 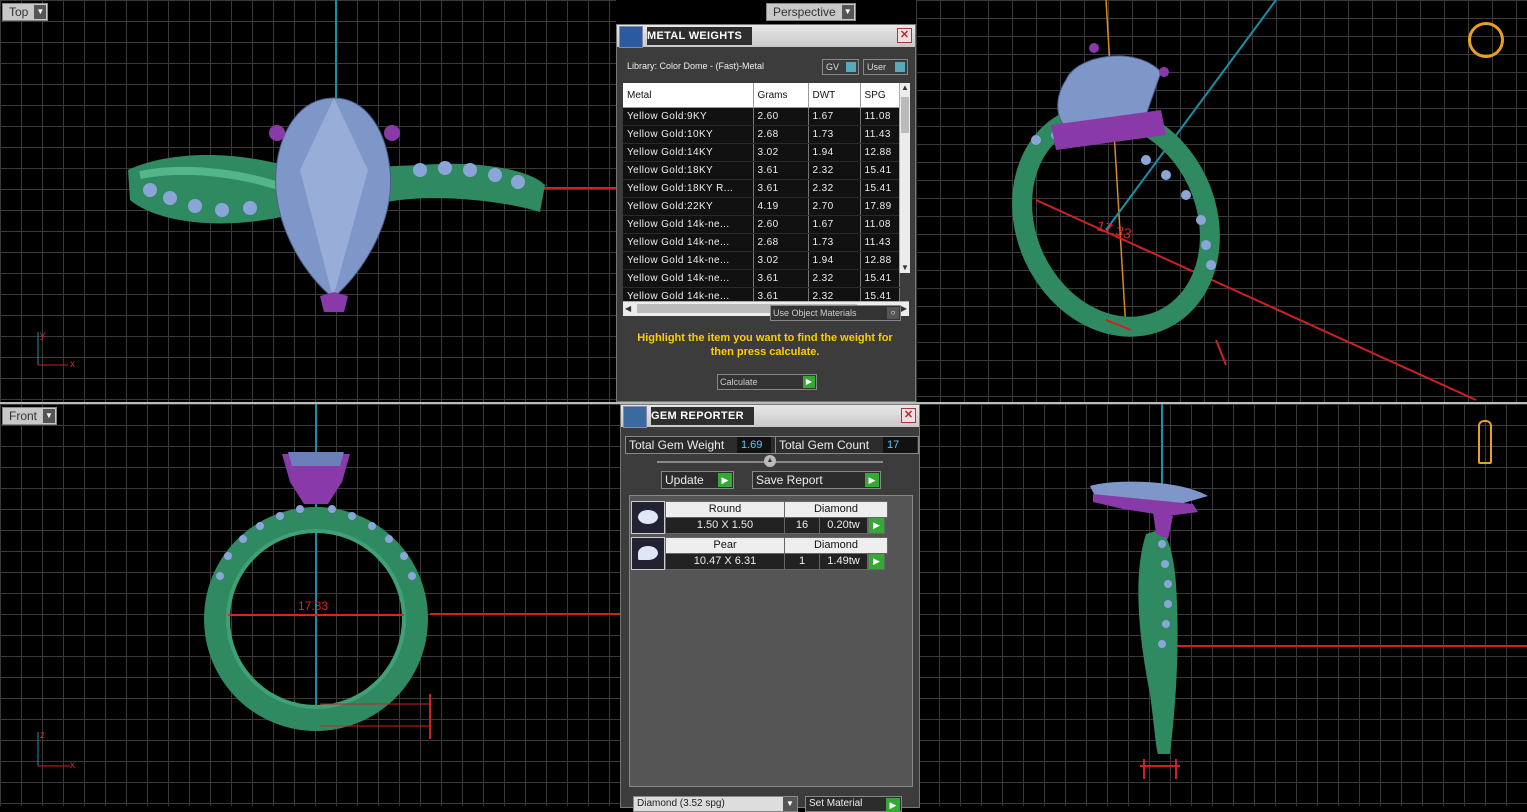 I want to click on table-row: Yellow Gold 14k-ne... 2.60 1.67 11.08, so click(x=761, y=224).